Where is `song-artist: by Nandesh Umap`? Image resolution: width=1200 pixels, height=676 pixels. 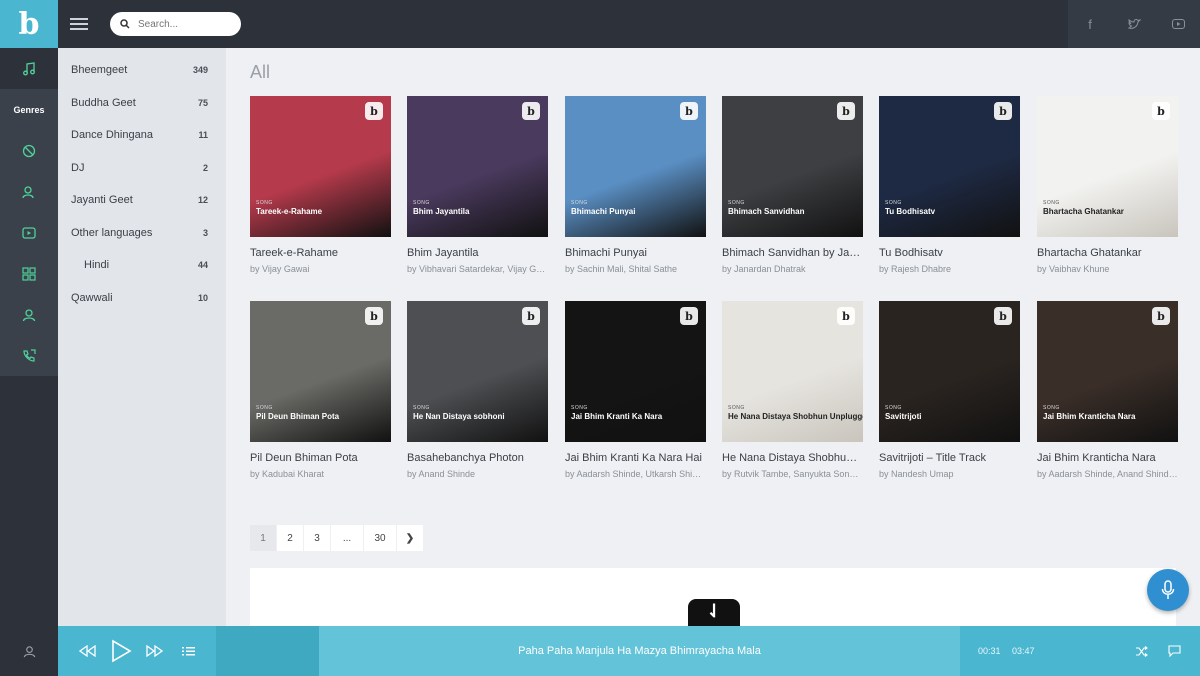
song-artist: by Nandesh Umap is located at coordinates (949, 474).